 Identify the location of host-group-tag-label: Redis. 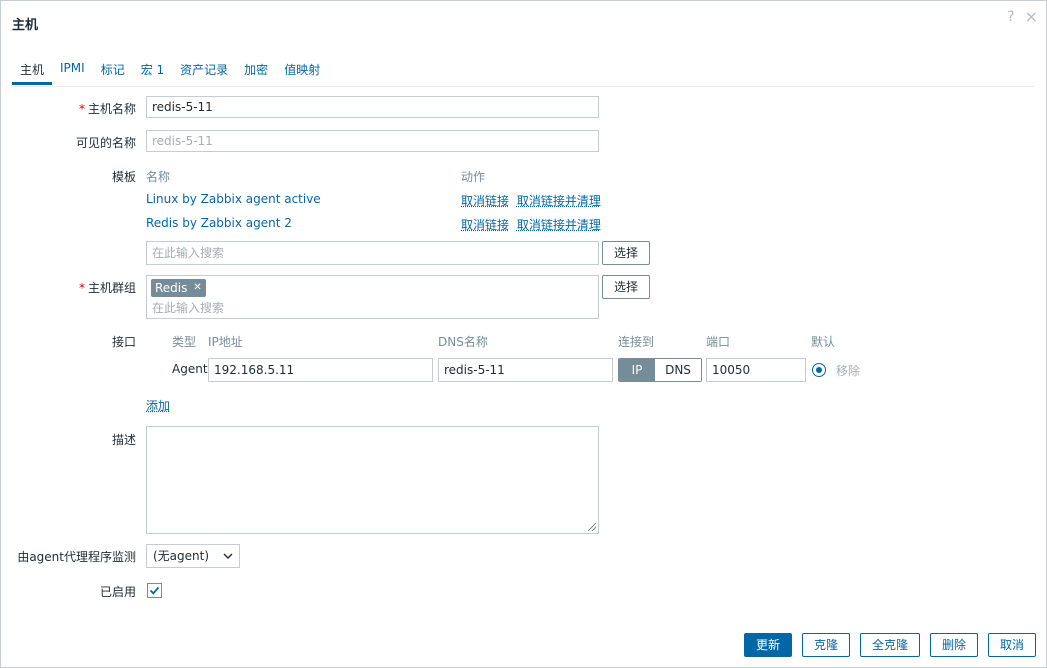
(171, 288).